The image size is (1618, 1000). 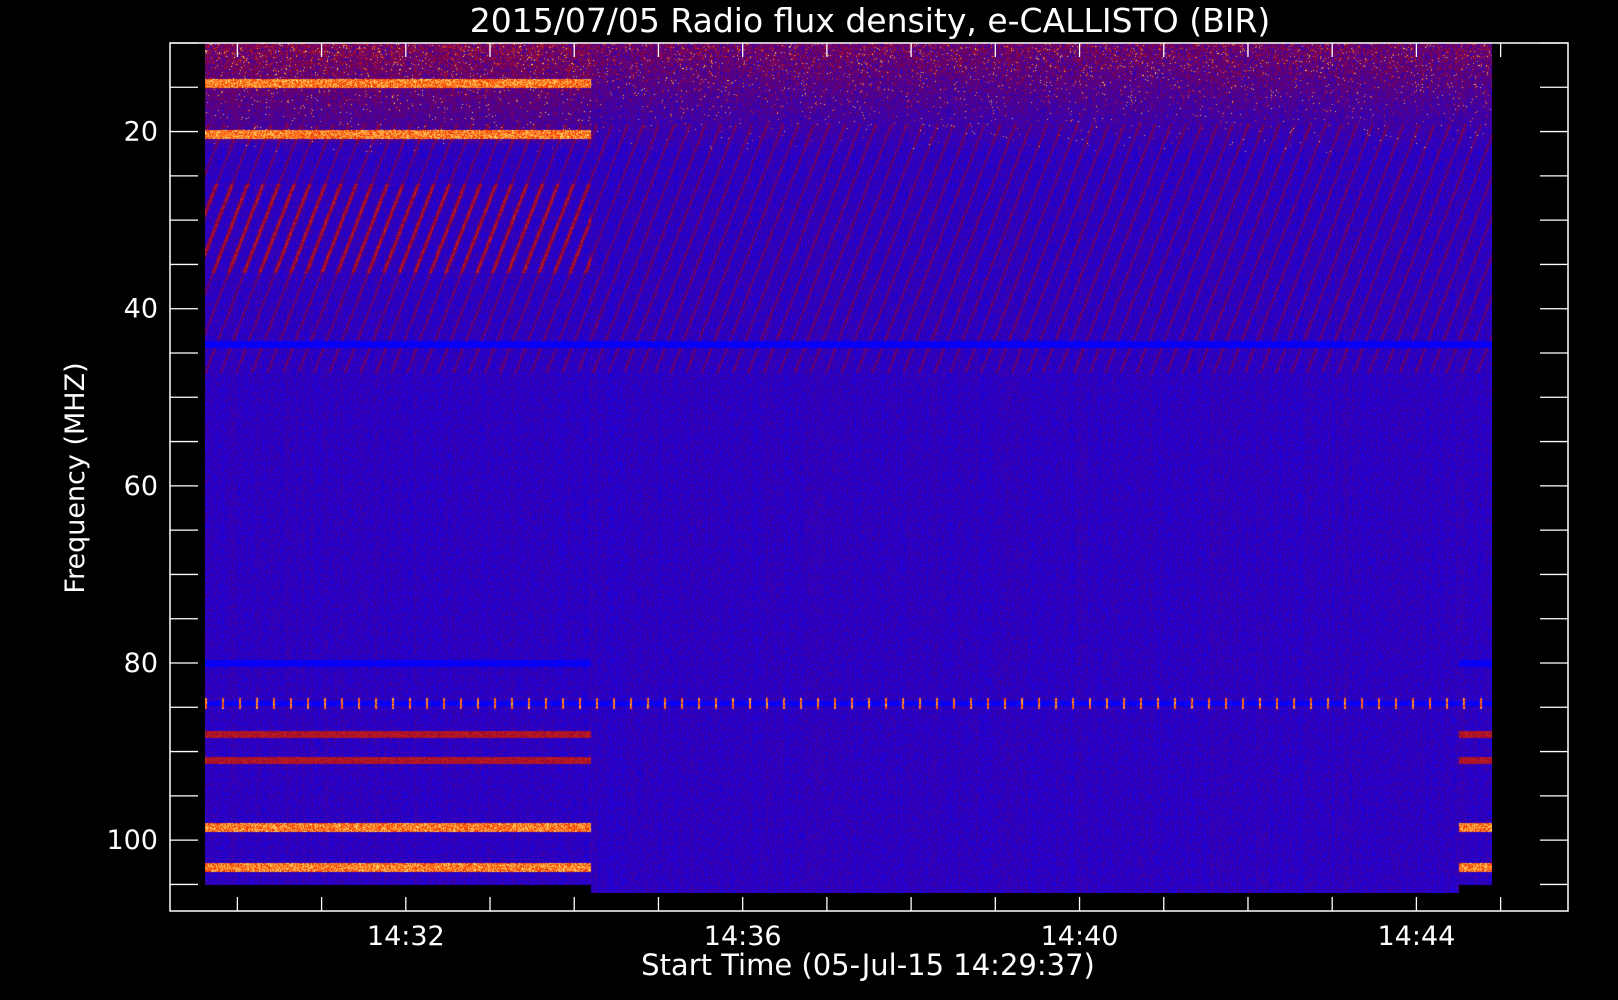 What do you see at coordinates (1417, 936) in the screenshot?
I see `x-tick-label: 14:44` at bounding box center [1417, 936].